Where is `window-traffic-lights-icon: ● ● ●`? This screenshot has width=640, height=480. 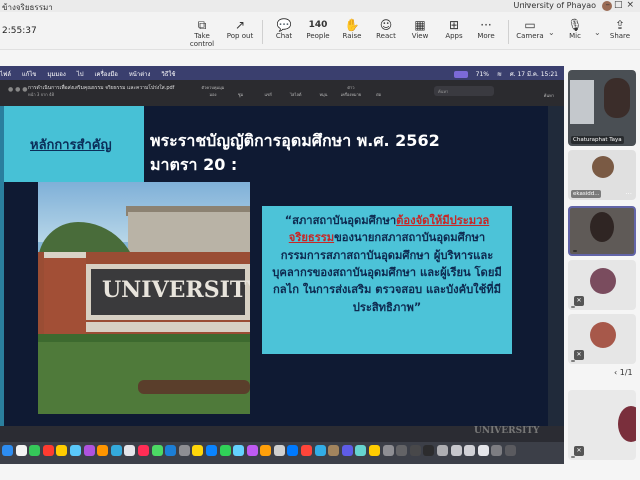 window-traffic-lights-icon: ● ● ● is located at coordinates (18, 89).